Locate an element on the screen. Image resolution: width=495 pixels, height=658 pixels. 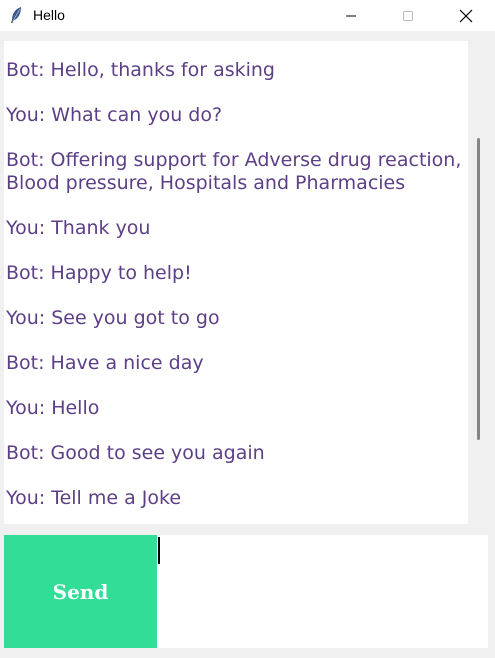
chat-scrollbar is located at coordinates (478, 282).